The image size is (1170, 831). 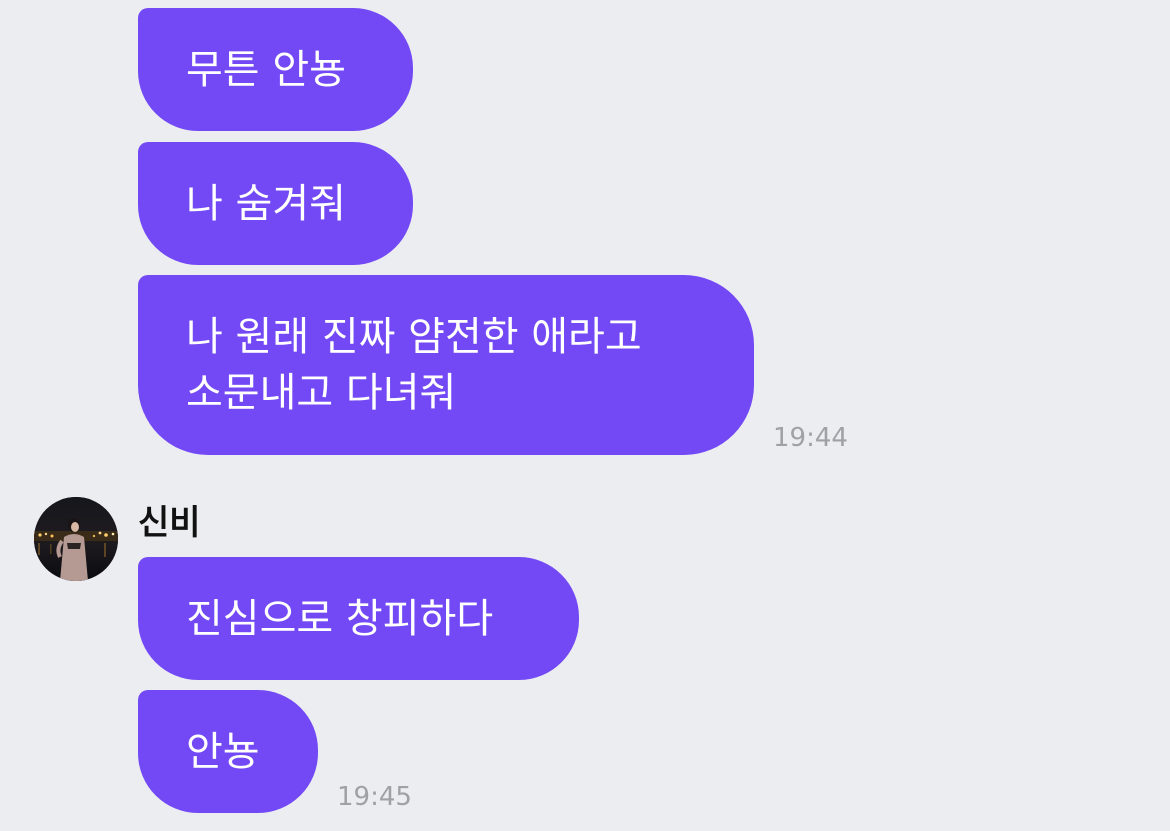 I want to click on sender-name: 신비, so click(x=169, y=523).